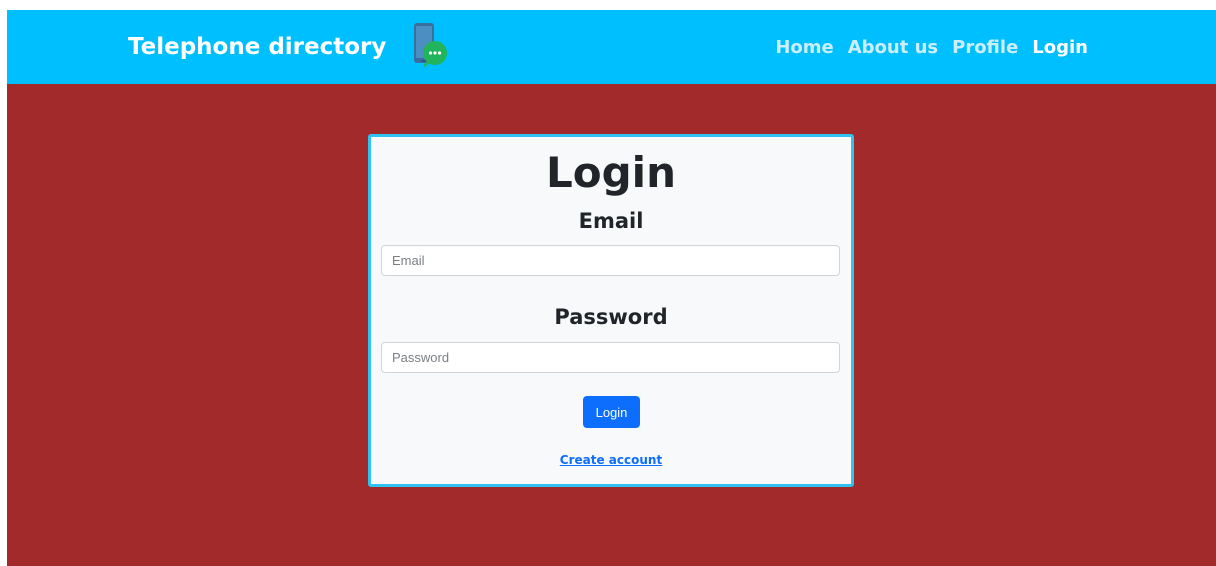 This screenshot has height=566, width=1216. What do you see at coordinates (611, 172) in the screenshot?
I see `login-title: Login` at bounding box center [611, 172].